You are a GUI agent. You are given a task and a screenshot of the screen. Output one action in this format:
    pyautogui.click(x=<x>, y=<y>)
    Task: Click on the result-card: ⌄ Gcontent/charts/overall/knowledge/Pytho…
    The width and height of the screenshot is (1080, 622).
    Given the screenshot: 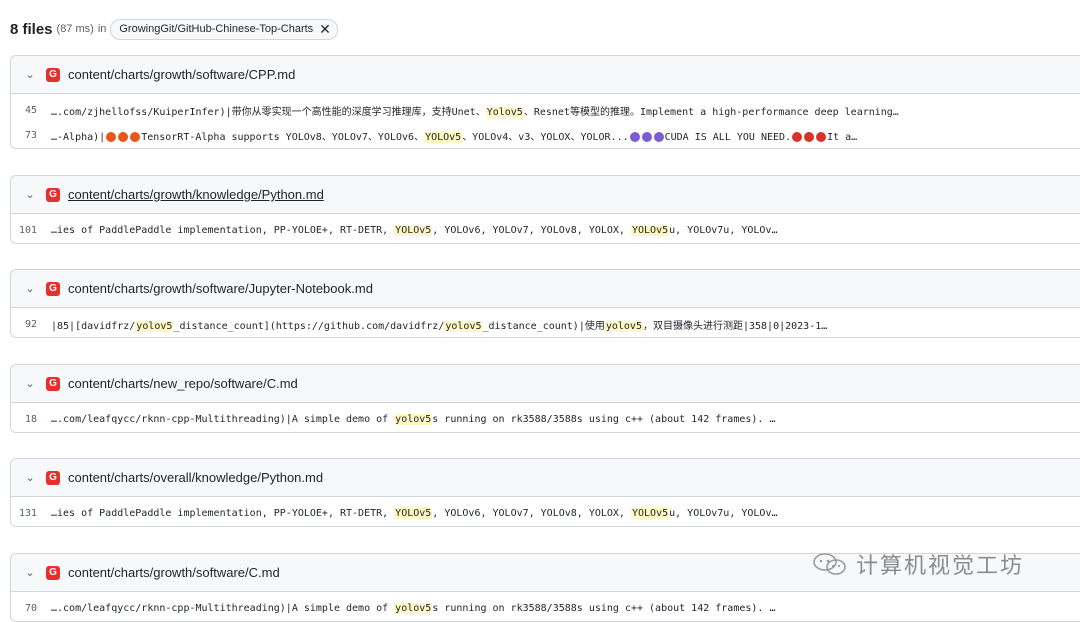 What is the action you would take?
    pyautogui.click(x=545, y=492)
    